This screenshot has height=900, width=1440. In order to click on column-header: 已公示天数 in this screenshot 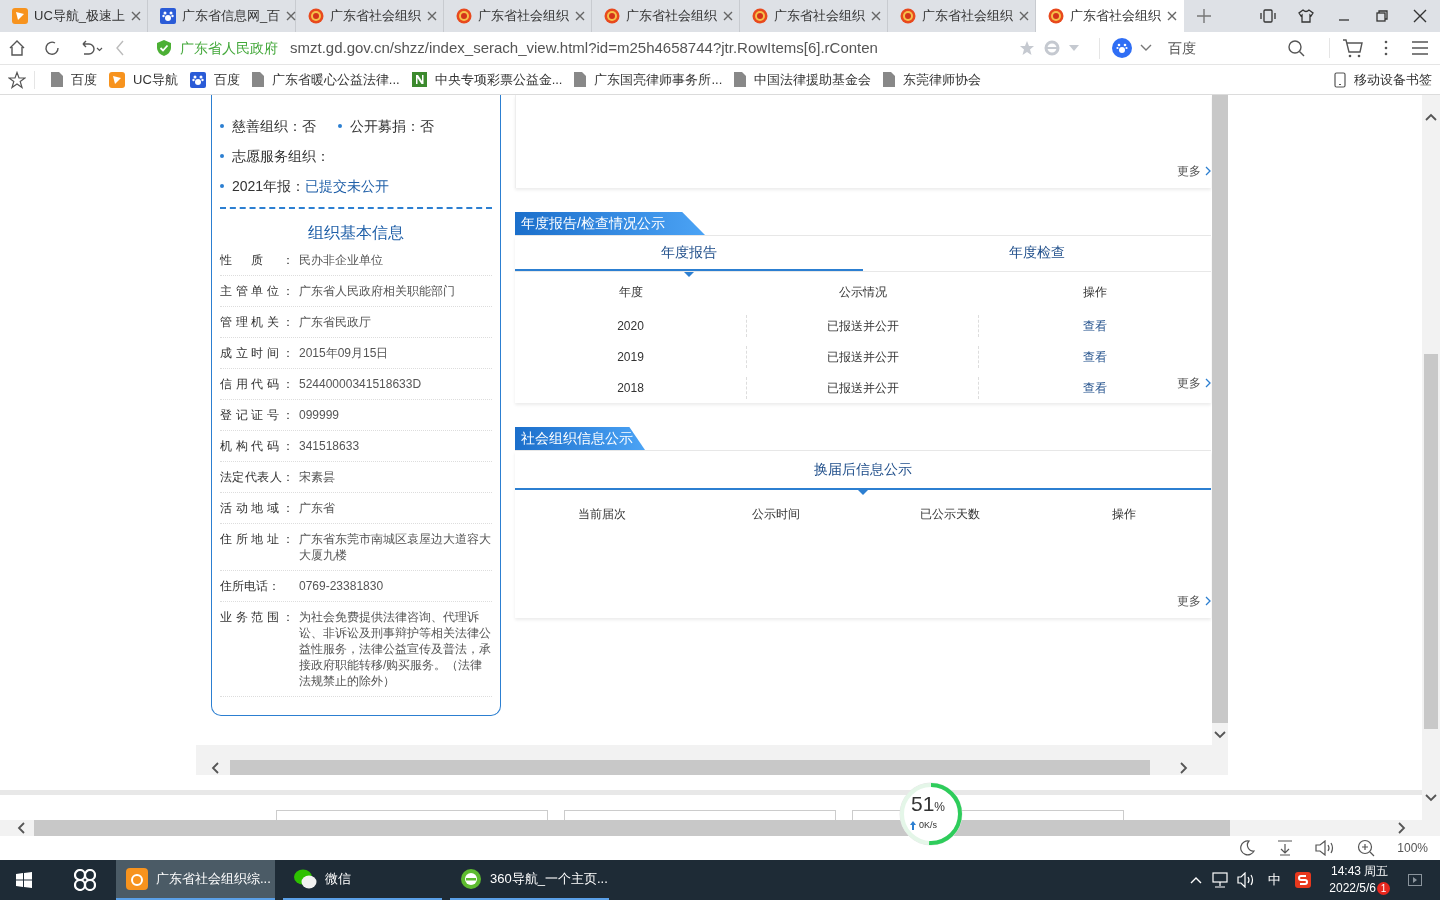, I will do `click(950, 514)`.